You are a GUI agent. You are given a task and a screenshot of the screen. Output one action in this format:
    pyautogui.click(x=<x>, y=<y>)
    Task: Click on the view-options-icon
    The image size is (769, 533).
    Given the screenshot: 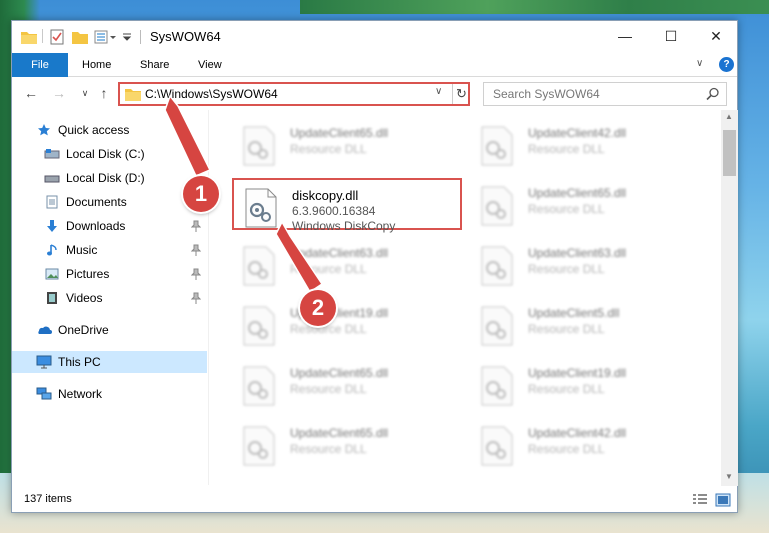 What is the action you would take?
    pyautogui.click(x=106, y=37)
    